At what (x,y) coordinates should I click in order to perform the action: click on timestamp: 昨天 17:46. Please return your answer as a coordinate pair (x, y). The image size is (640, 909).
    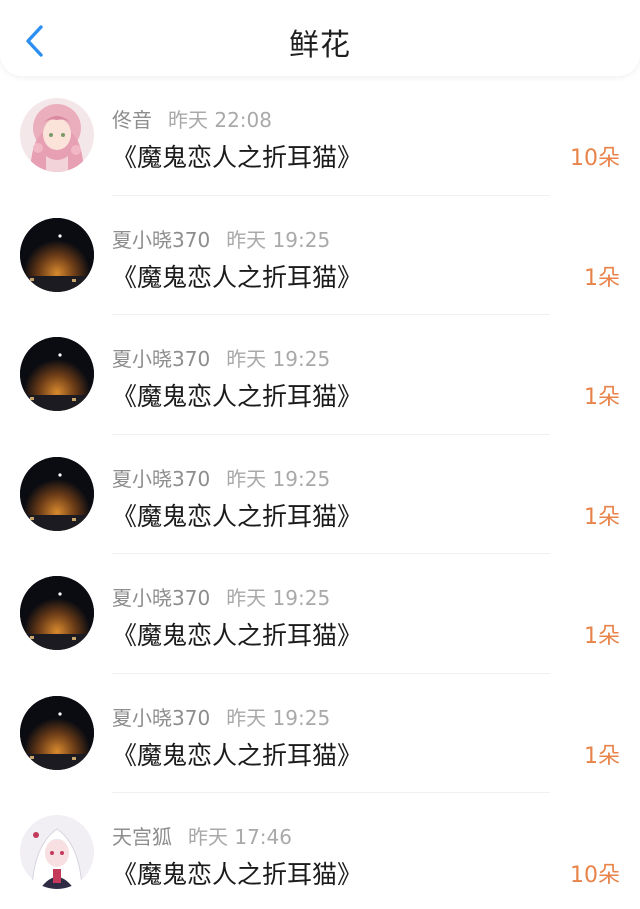
    Looking at the image, I should click on (240, 837).